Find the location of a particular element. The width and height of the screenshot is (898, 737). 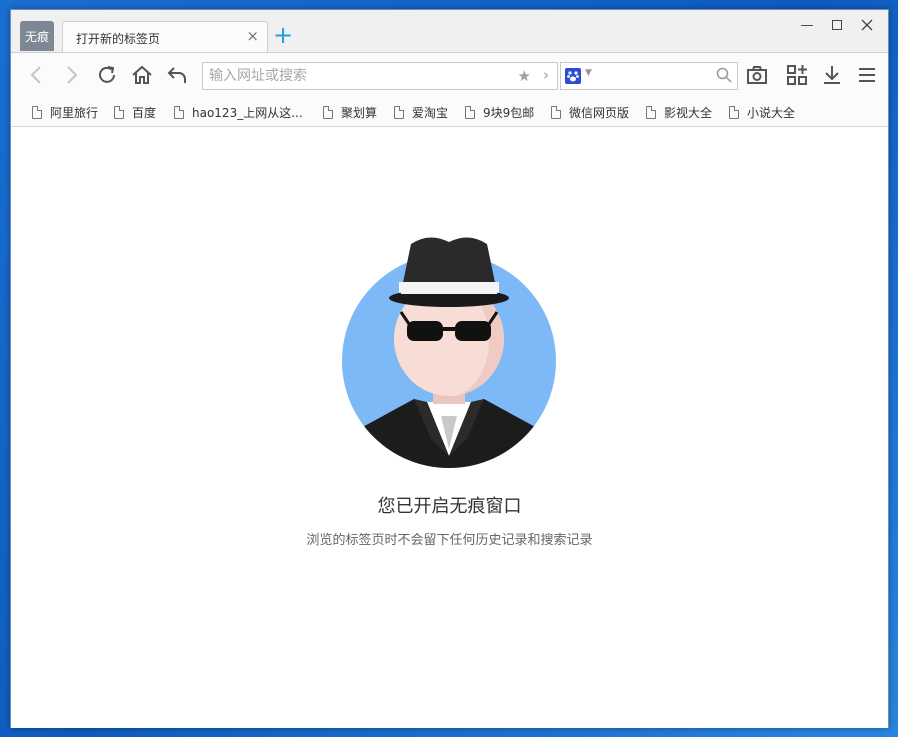

forward-button is located at coordinates (71, 75).